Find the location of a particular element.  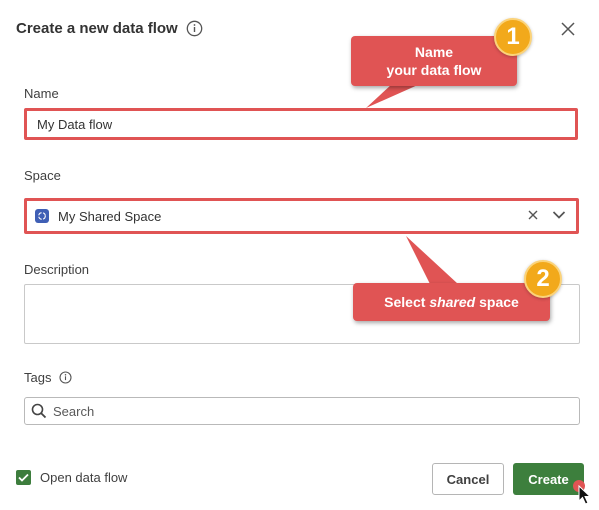

clear-space-button is located at coordinates (533, 216).